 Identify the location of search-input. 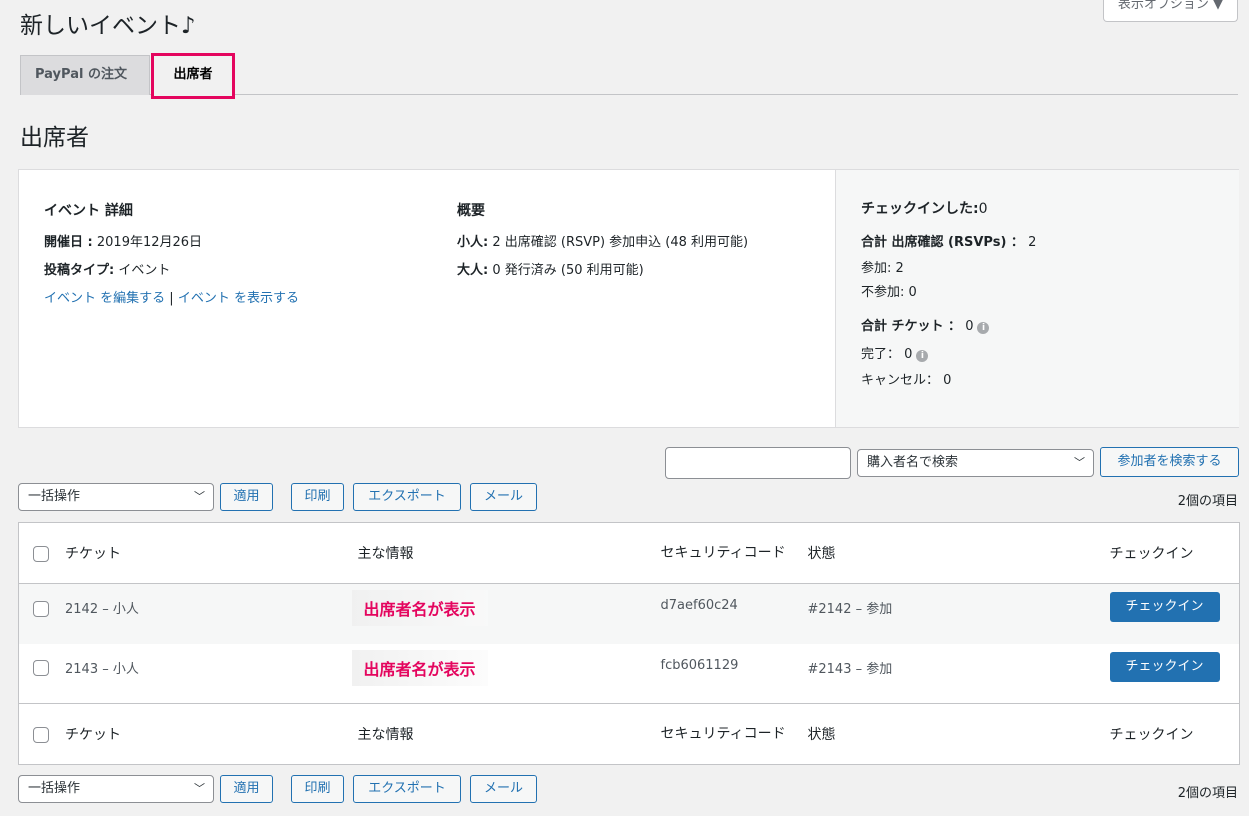
(758, 463).